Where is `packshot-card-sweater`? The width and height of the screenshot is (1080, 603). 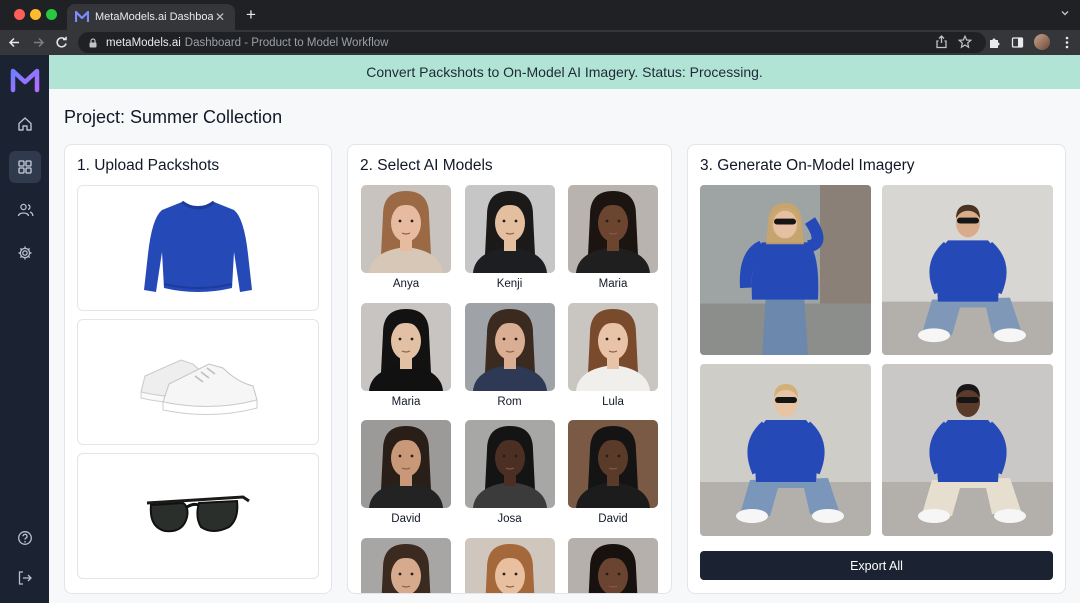
packshot-card-sweater is located at coordinates (198, 248).